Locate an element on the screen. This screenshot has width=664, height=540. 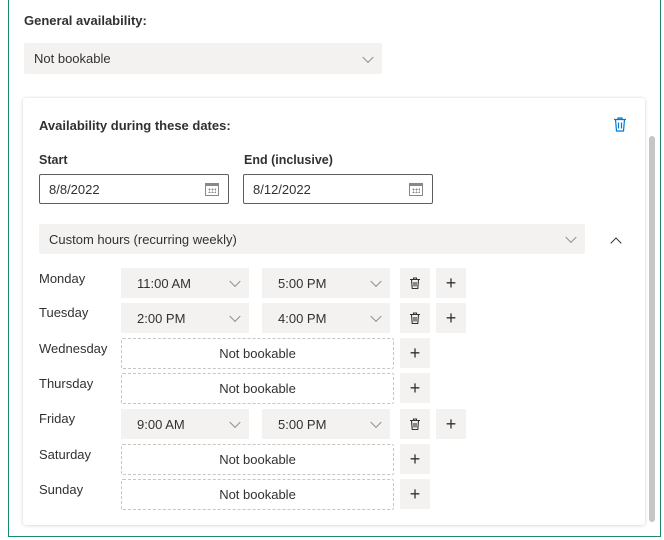
friday-end-value: 5:00 PM is located at coordinates (302, 424).